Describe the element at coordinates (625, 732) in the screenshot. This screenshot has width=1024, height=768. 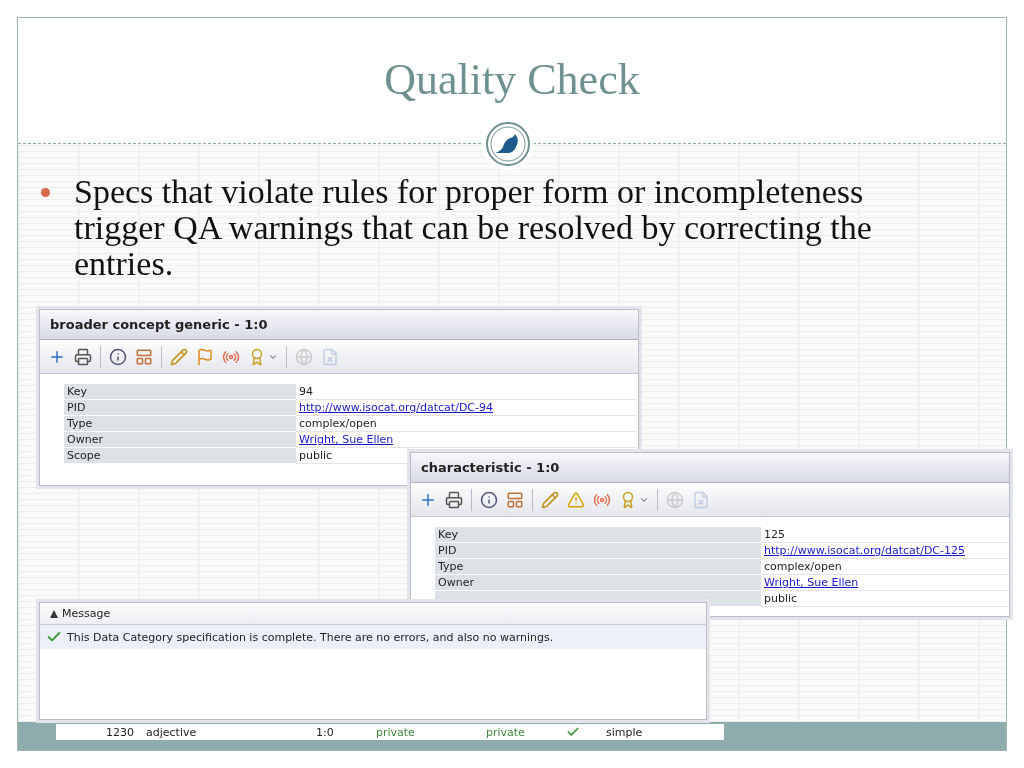
I see `table-cell-text: simple` at that location.